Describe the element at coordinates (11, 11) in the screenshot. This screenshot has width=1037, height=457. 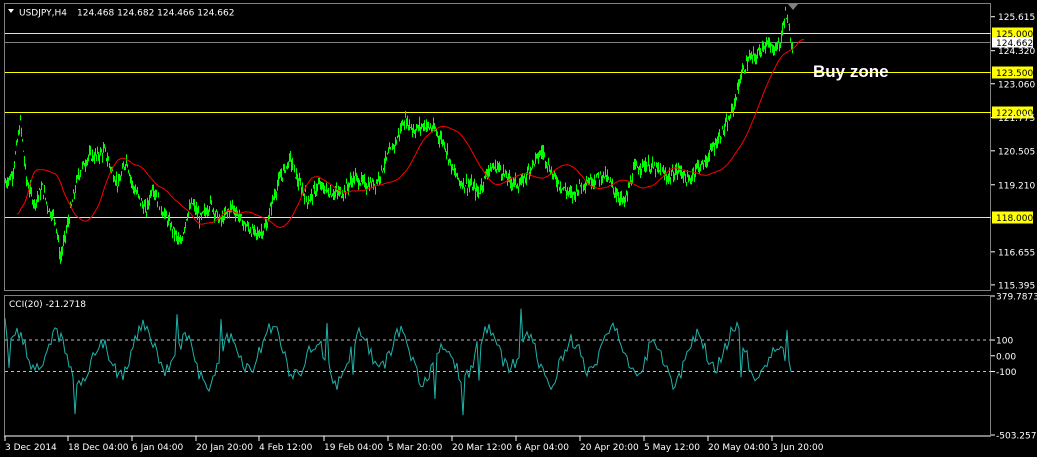
I see `menu-triangle-icon` at that location.